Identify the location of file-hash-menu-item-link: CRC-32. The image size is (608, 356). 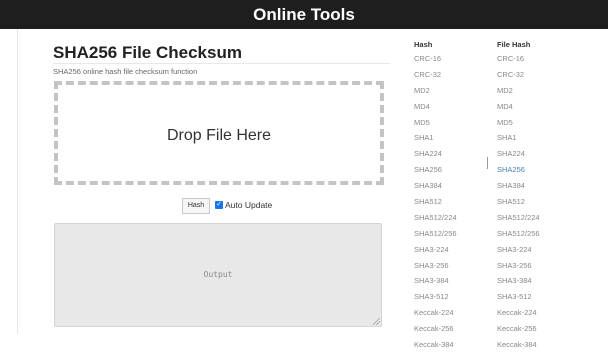
(518, 78).